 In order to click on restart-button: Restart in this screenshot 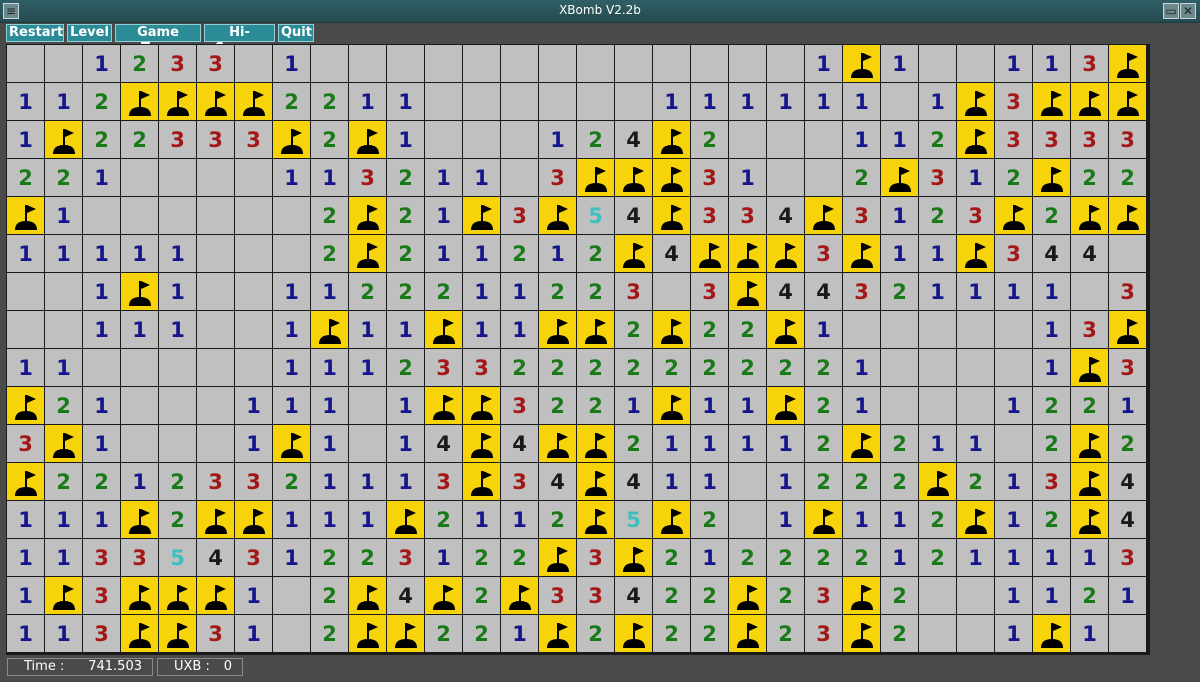, I will do `click(35, 33)`.